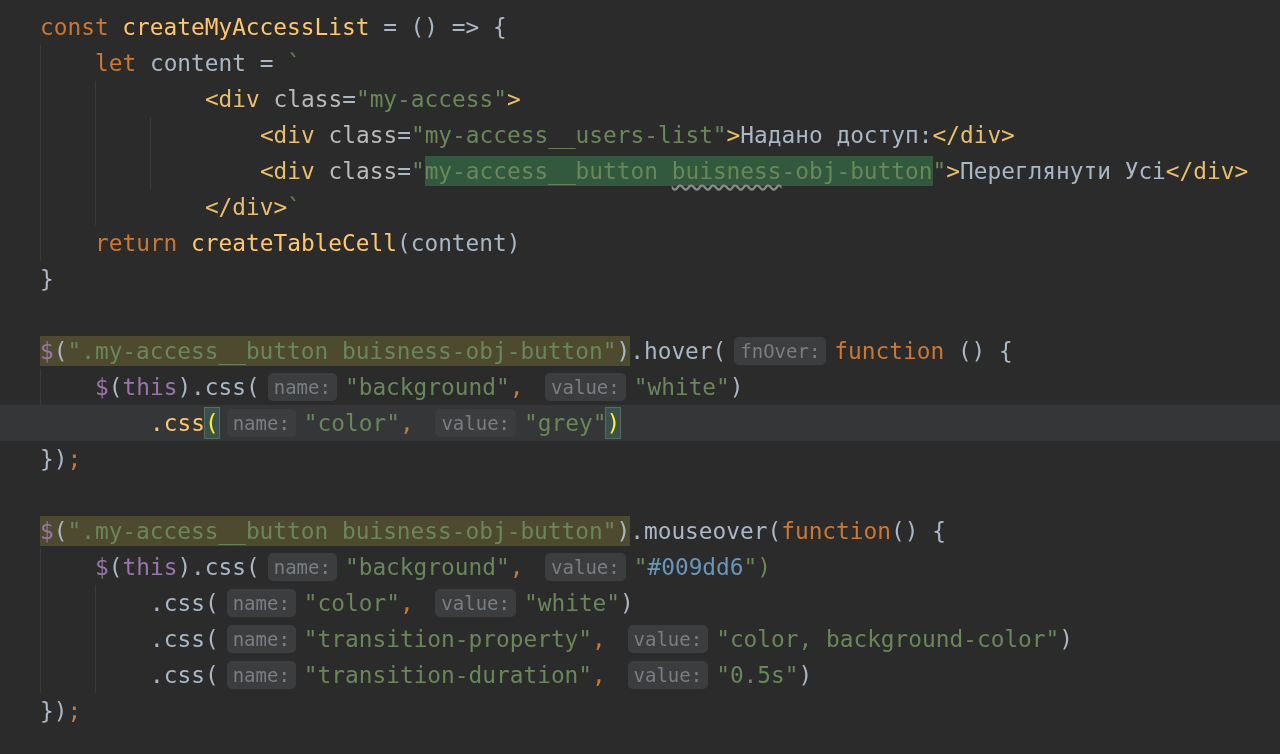  I want to click on code-text: Надано доступ:, so click(836, 135).